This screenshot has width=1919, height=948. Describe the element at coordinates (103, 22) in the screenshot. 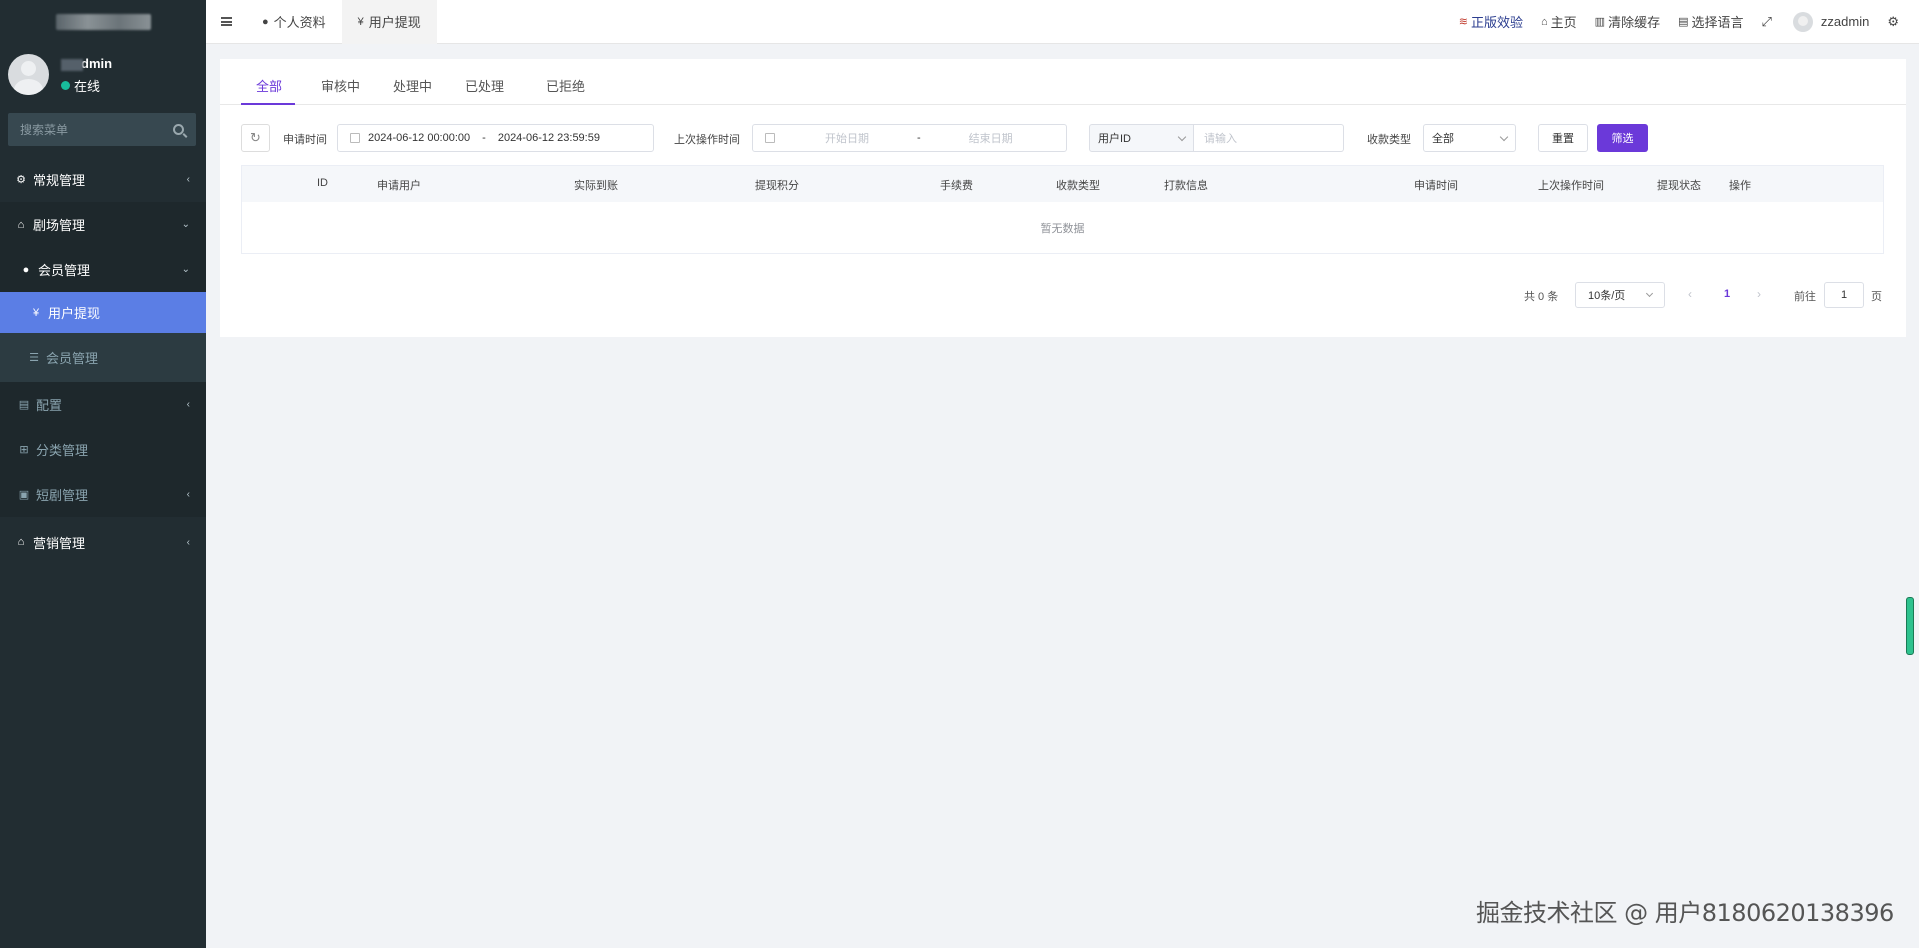

I see `logo` at that location.